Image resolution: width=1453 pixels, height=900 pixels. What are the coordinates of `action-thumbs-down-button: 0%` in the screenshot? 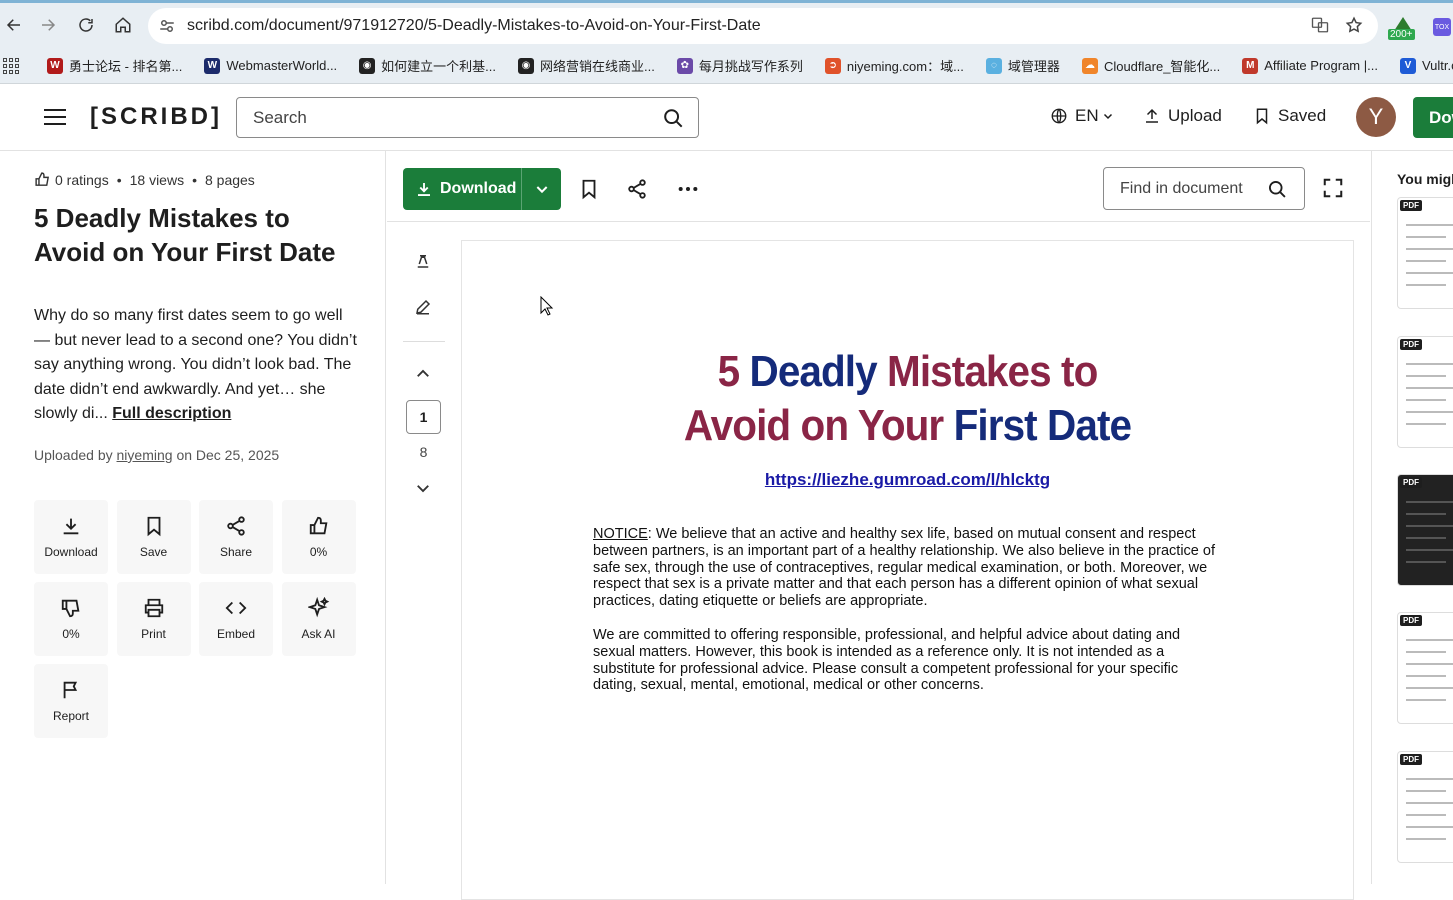 It's located at (71, 619).